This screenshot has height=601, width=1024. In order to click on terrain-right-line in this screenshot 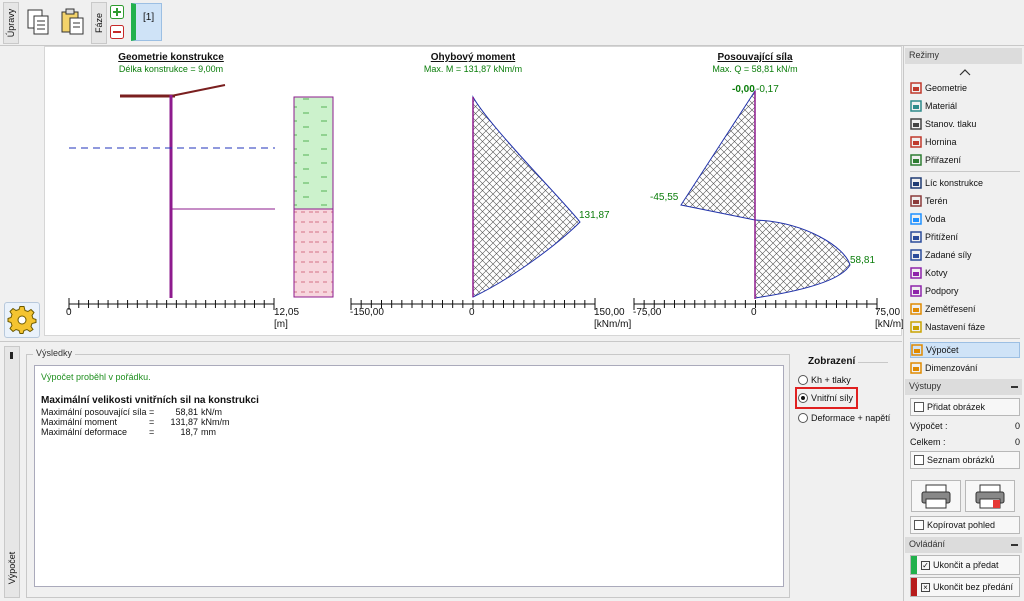, I will do `click(198, 90)`.